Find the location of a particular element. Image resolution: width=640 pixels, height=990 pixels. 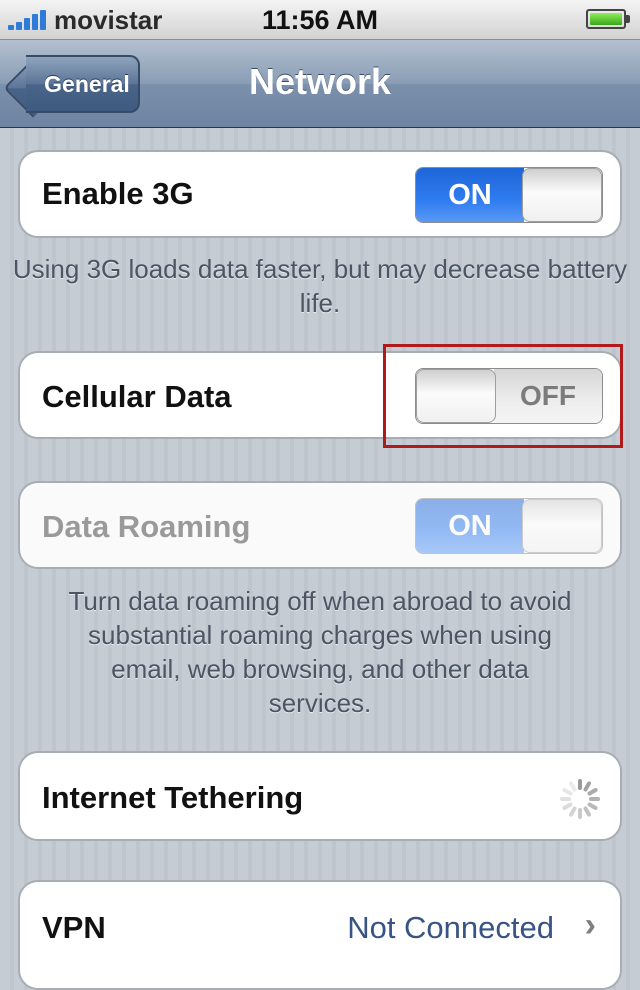

internet-tethering-label: Internet Tethering is located at coordinates (173, 797).